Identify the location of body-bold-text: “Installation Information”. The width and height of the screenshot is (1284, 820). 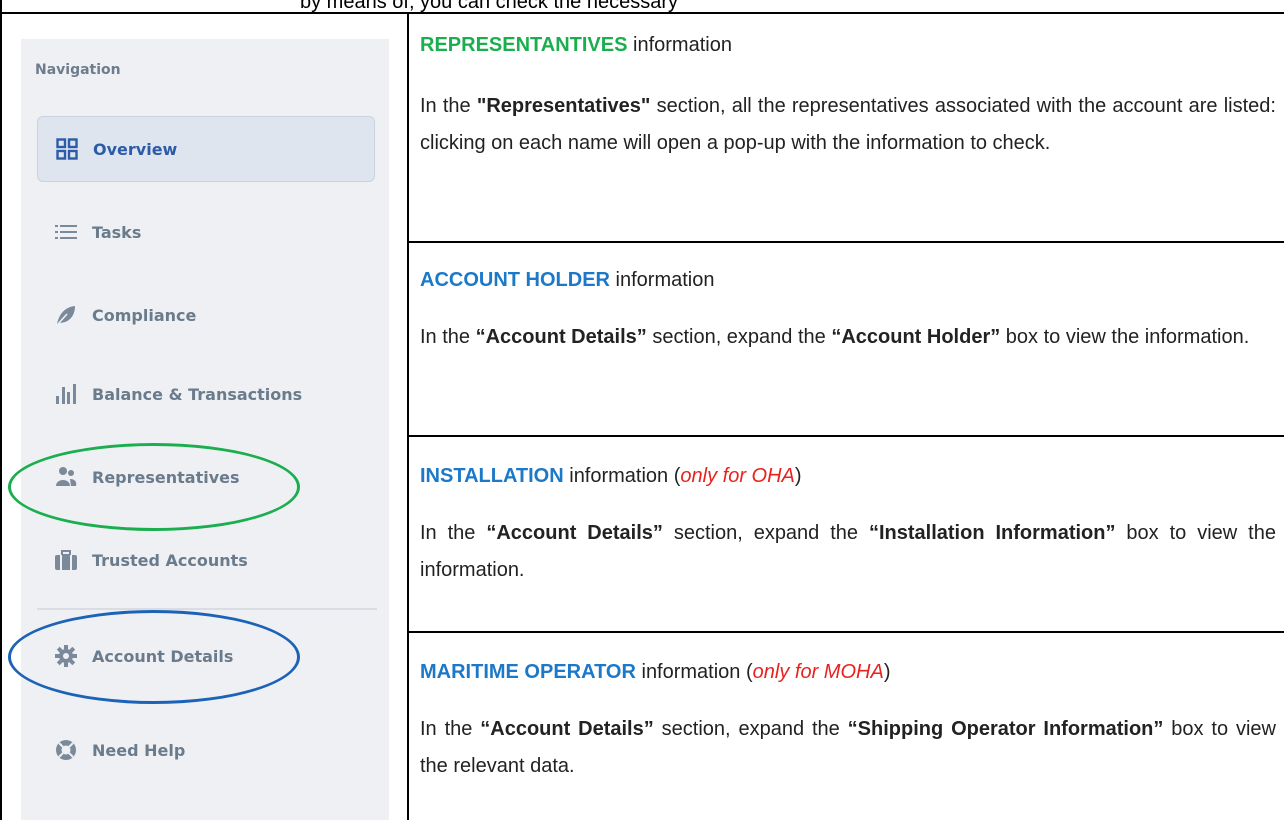
(992, 533).